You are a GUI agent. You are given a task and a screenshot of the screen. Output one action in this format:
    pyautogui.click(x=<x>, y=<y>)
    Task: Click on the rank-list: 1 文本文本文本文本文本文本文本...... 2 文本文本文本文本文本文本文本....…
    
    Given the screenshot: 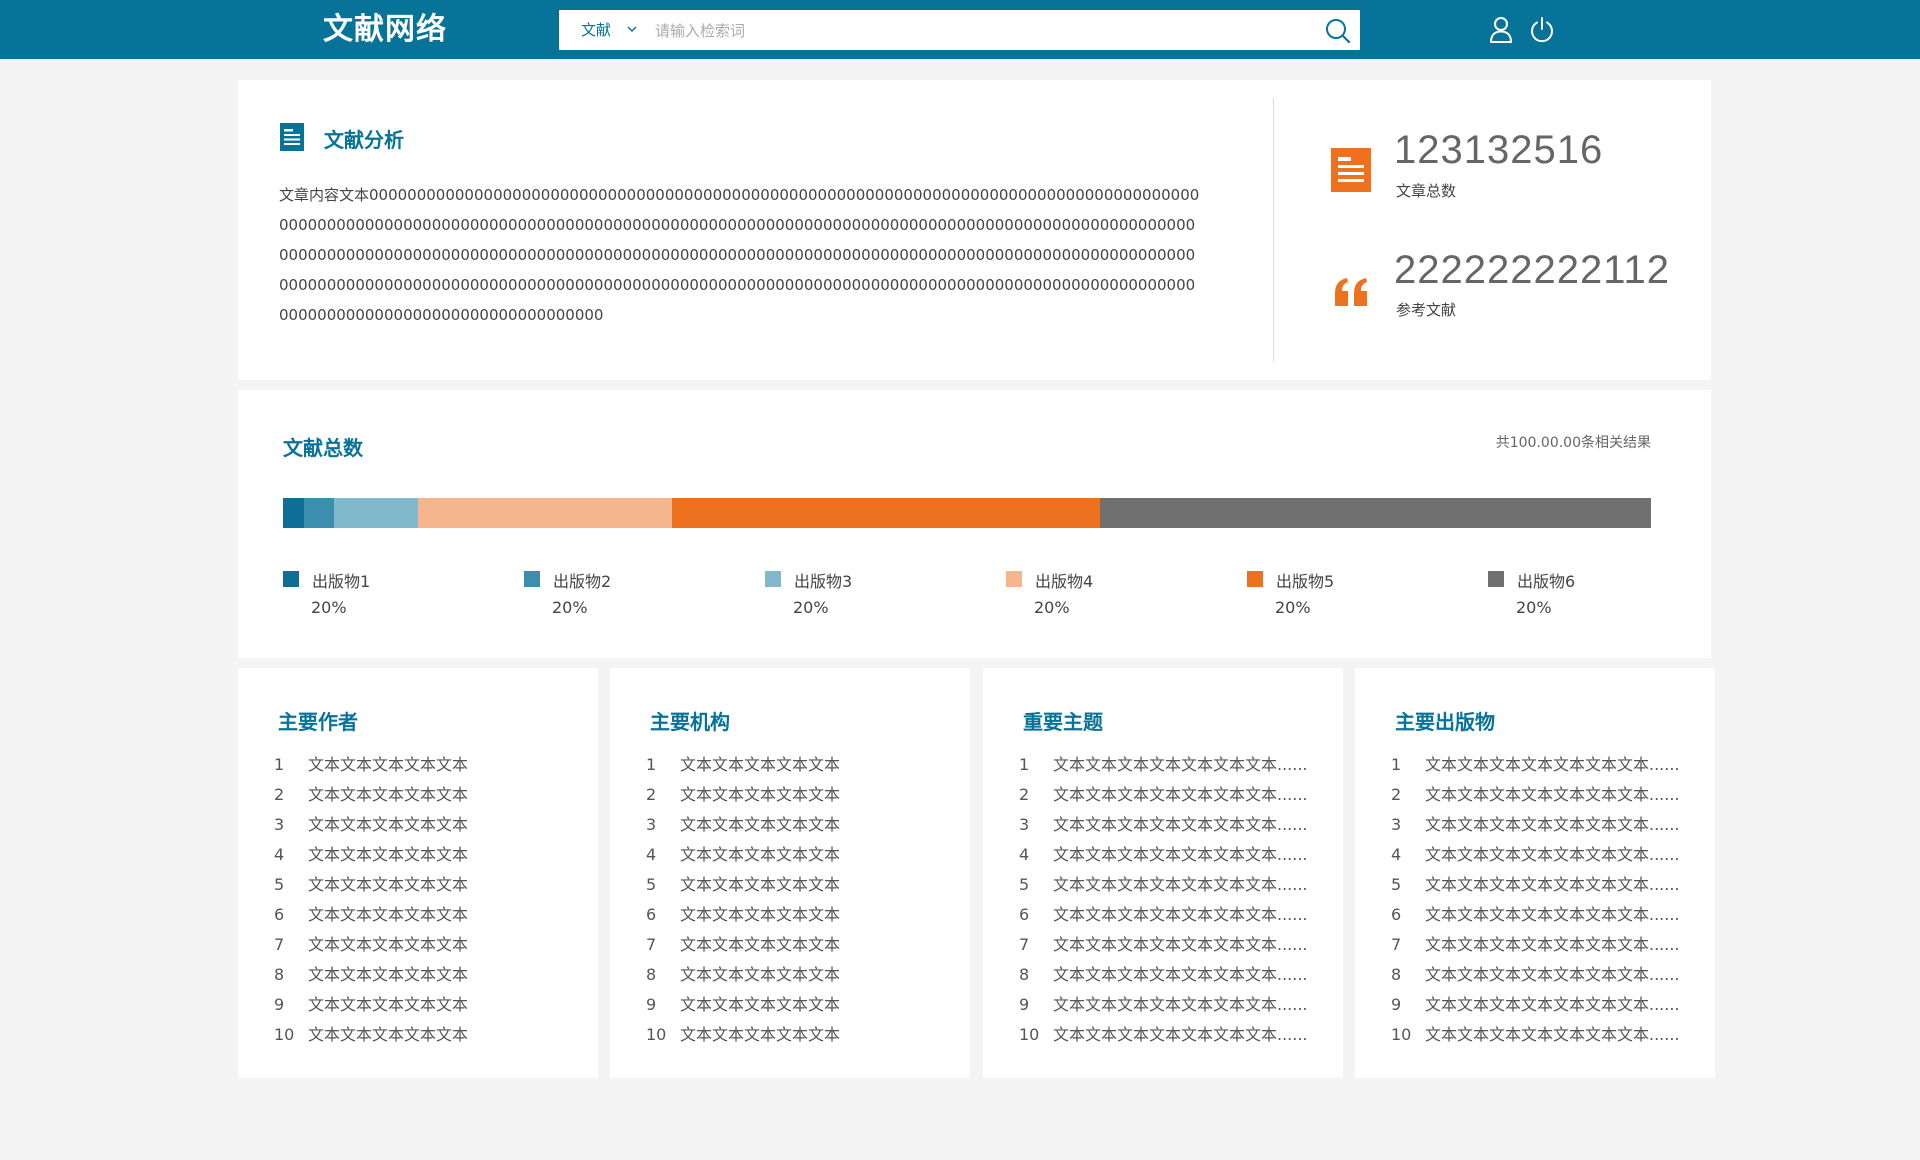 What is the action you would take?
    pyautogui.click(x=1163, y=900)
    